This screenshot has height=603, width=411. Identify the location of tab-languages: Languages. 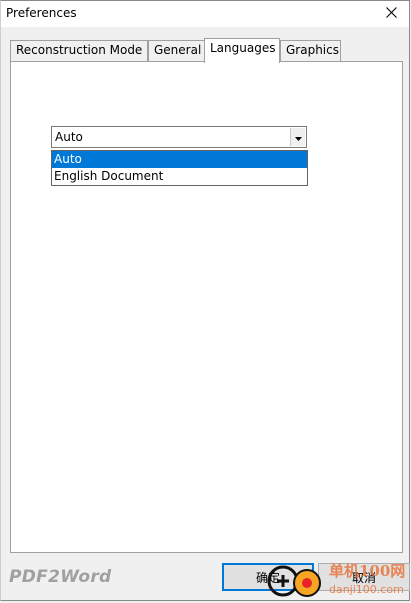
(242, 50).